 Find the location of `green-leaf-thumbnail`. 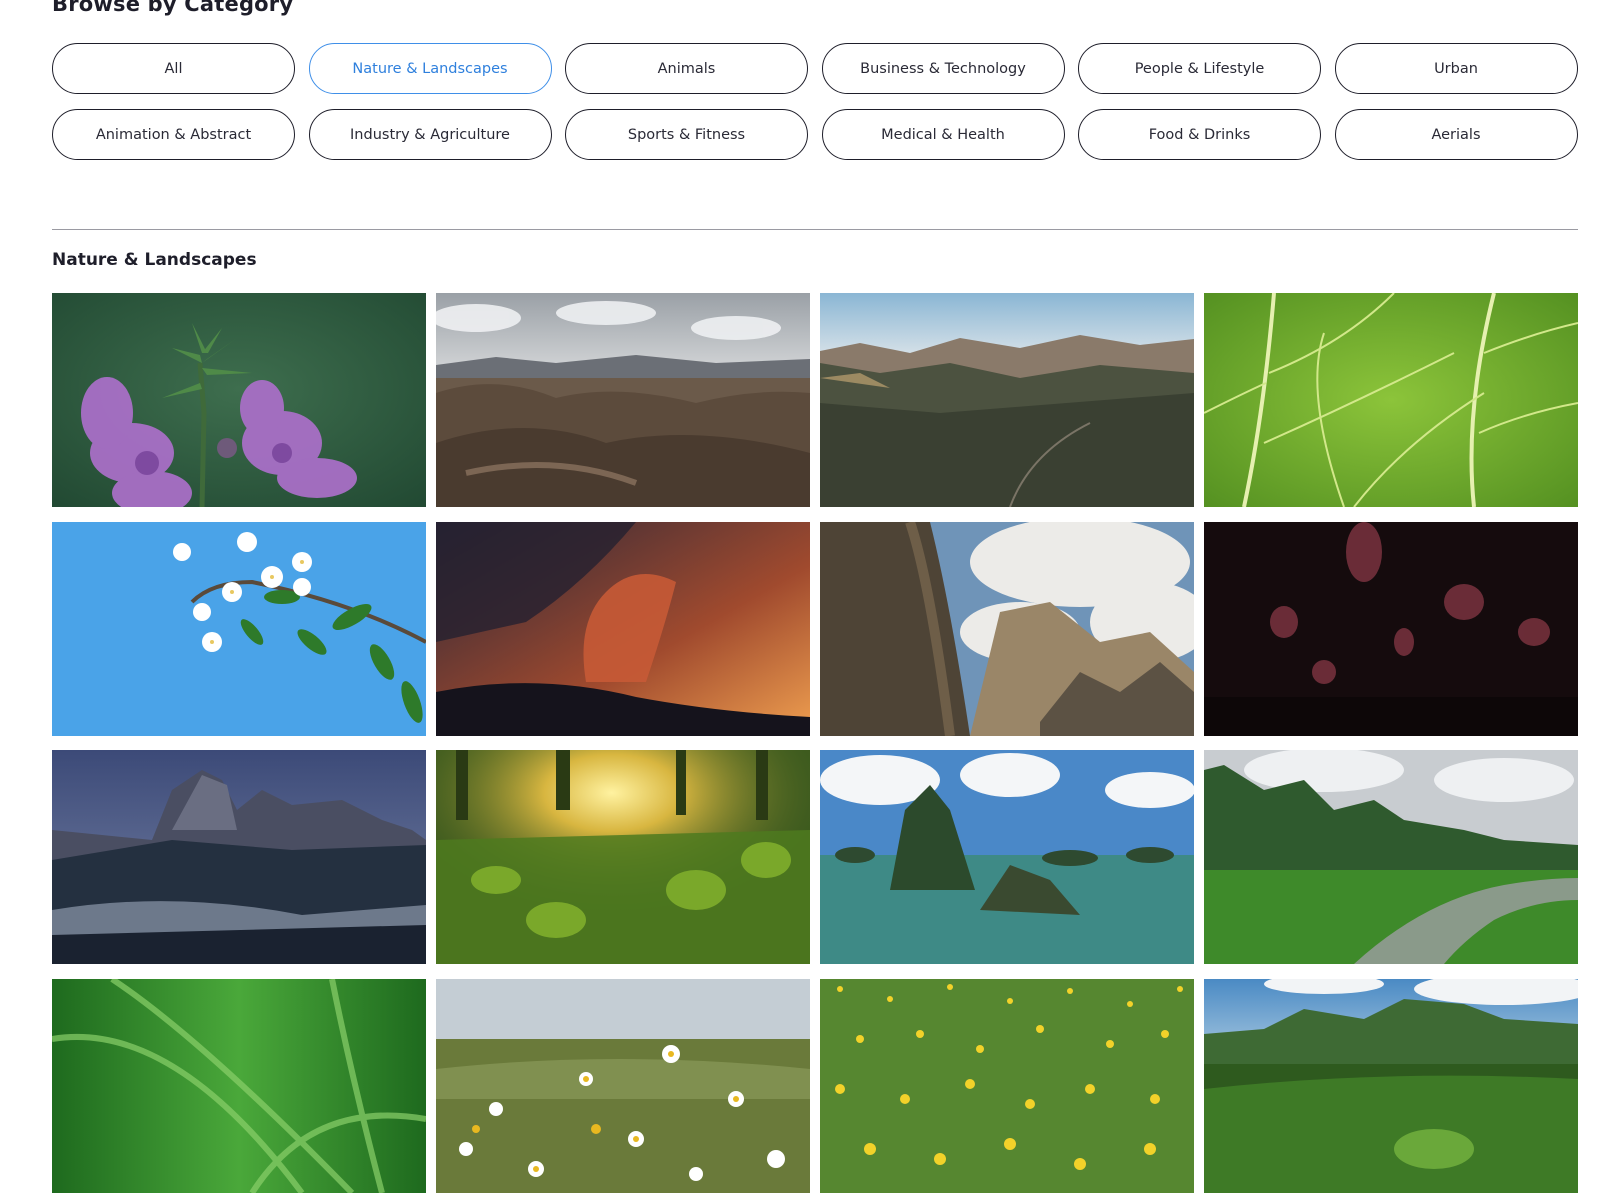

green-leaf-thumbnail is located at coordinates (1391, 400).